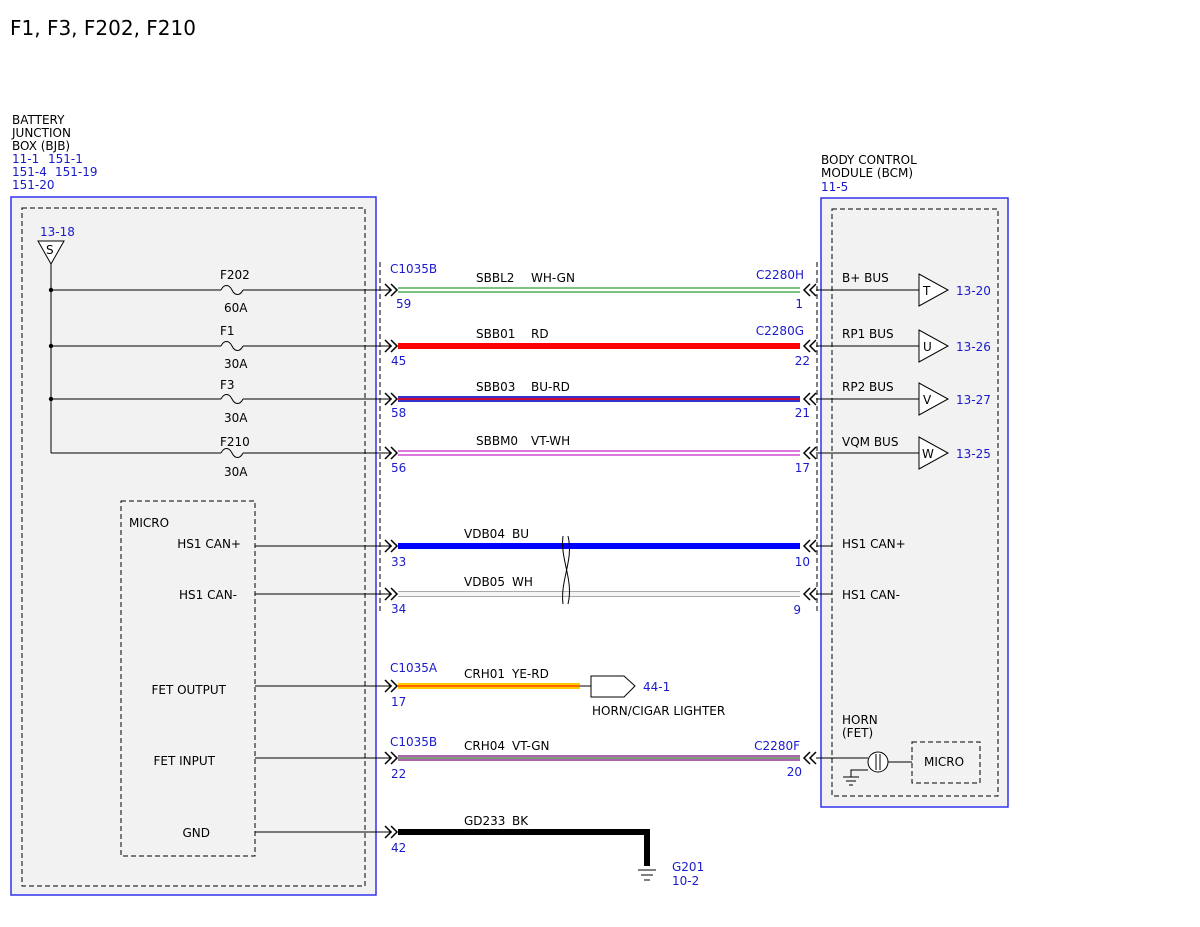 The width and height of the screenshot is (1200, 927). Describe the element at coordinates (871, 595) in the screenshot. I see `bcm-pin-hs1-can-minus: HS1 CAN-` at that location.